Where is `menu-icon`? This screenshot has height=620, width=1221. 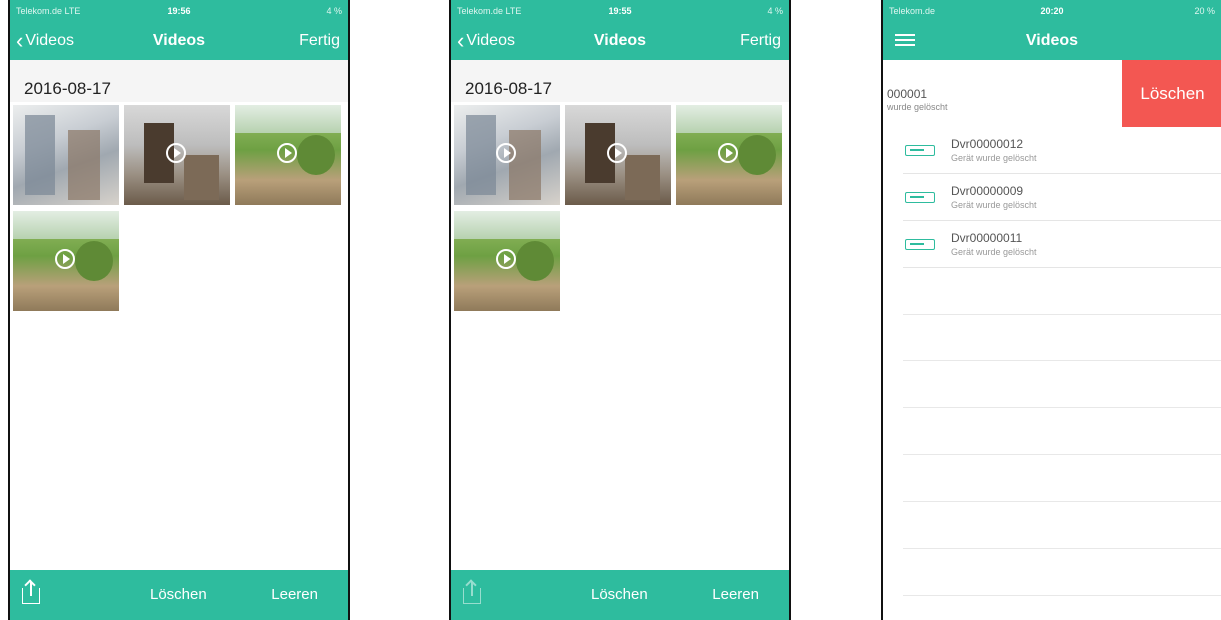 menu-icon is located at coordinates (905, 41).